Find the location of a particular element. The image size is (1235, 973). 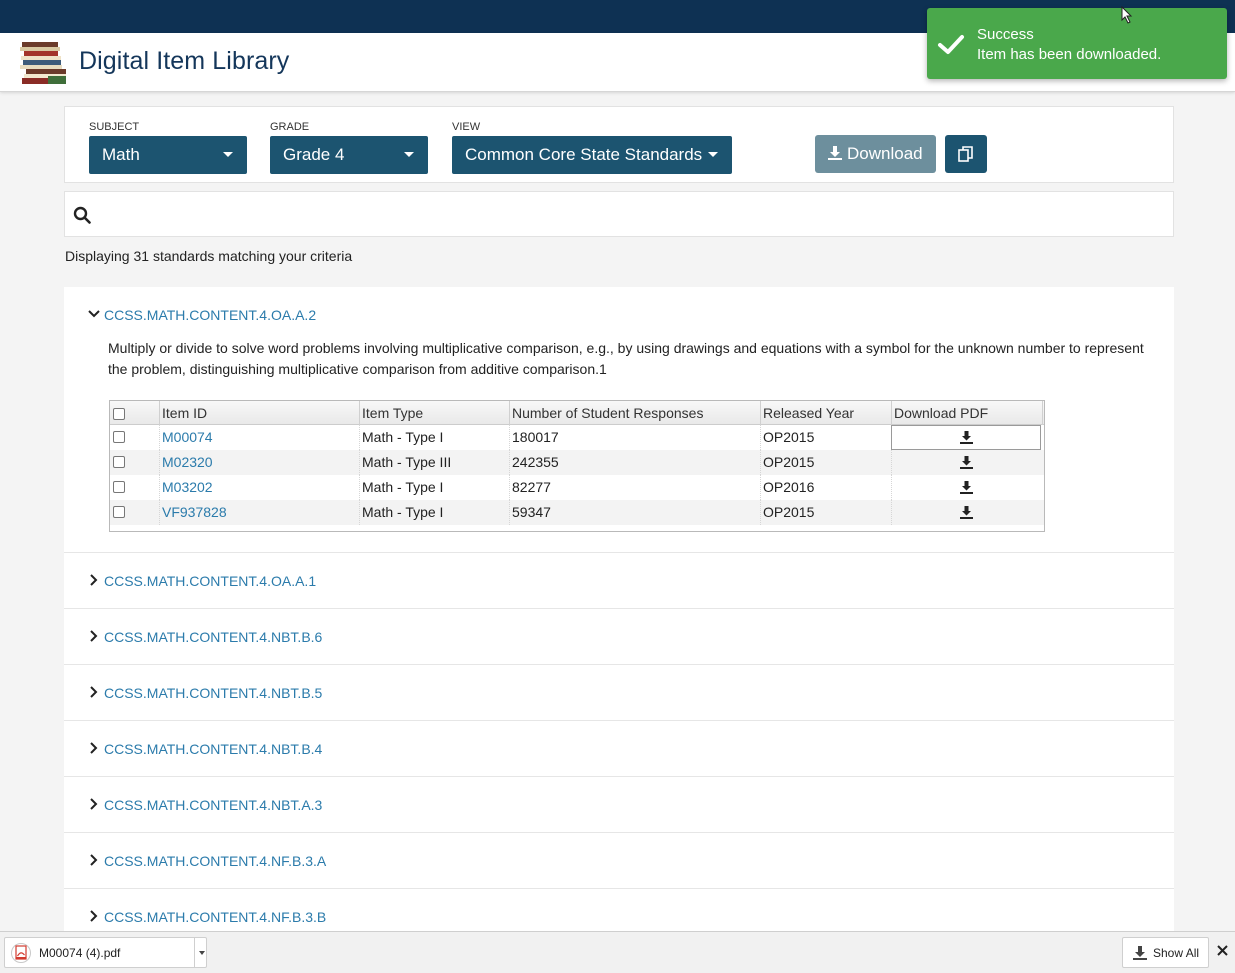

student-responses: 180017 is located at coordinates (635, 437).